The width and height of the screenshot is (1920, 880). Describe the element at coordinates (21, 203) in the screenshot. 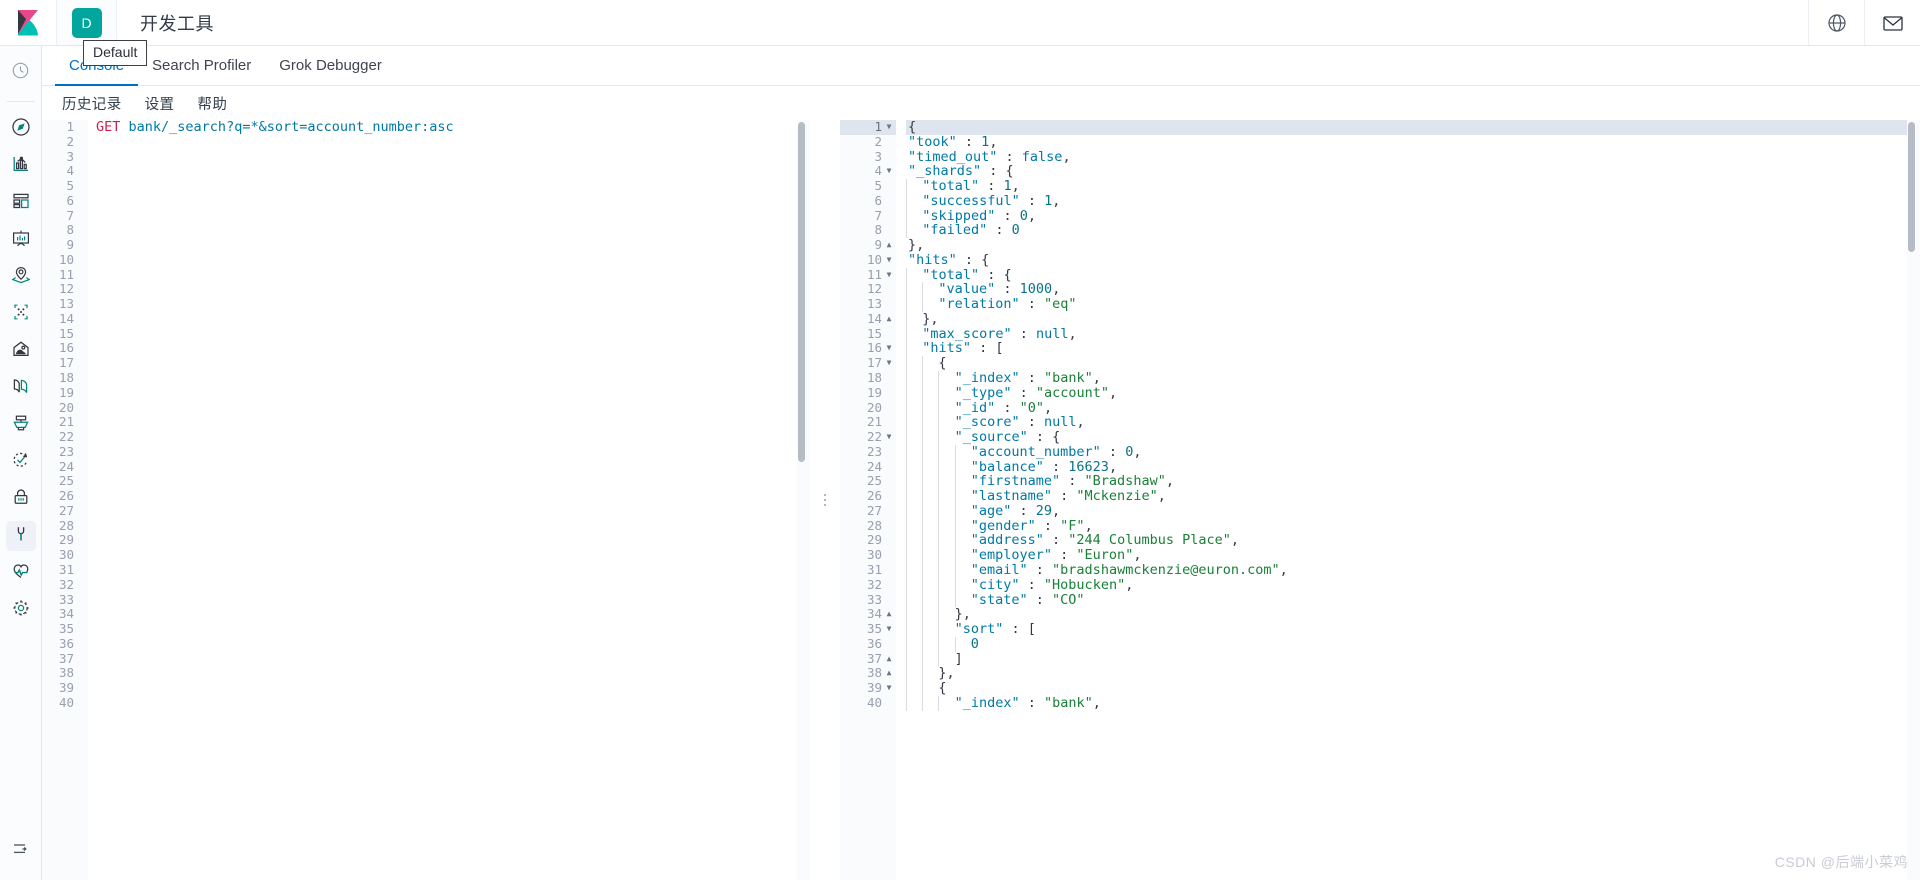

I see `sidebar-item-dashboard` at that location.